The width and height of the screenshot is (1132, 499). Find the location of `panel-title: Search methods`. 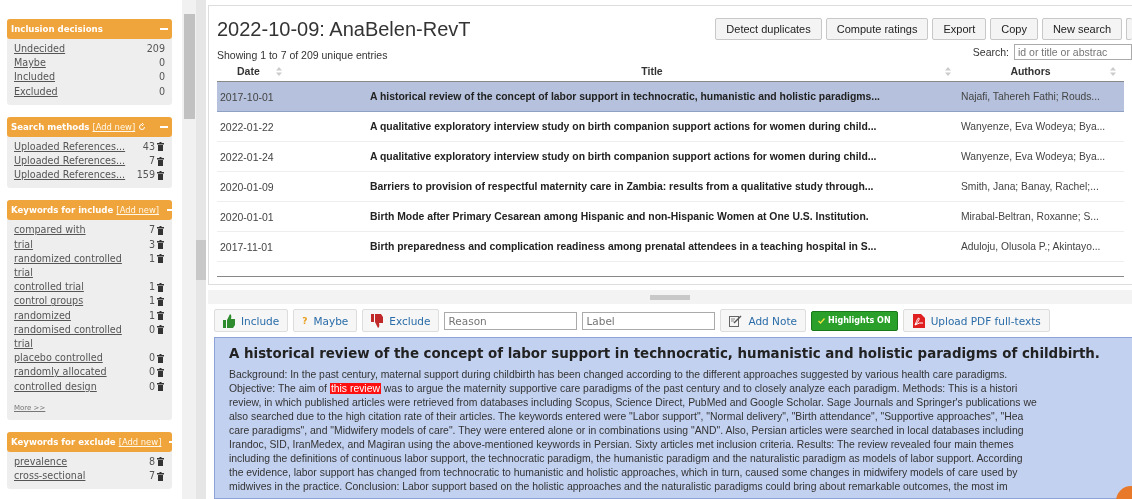

panel-title: Search methods is located at coordinates (50, 126).